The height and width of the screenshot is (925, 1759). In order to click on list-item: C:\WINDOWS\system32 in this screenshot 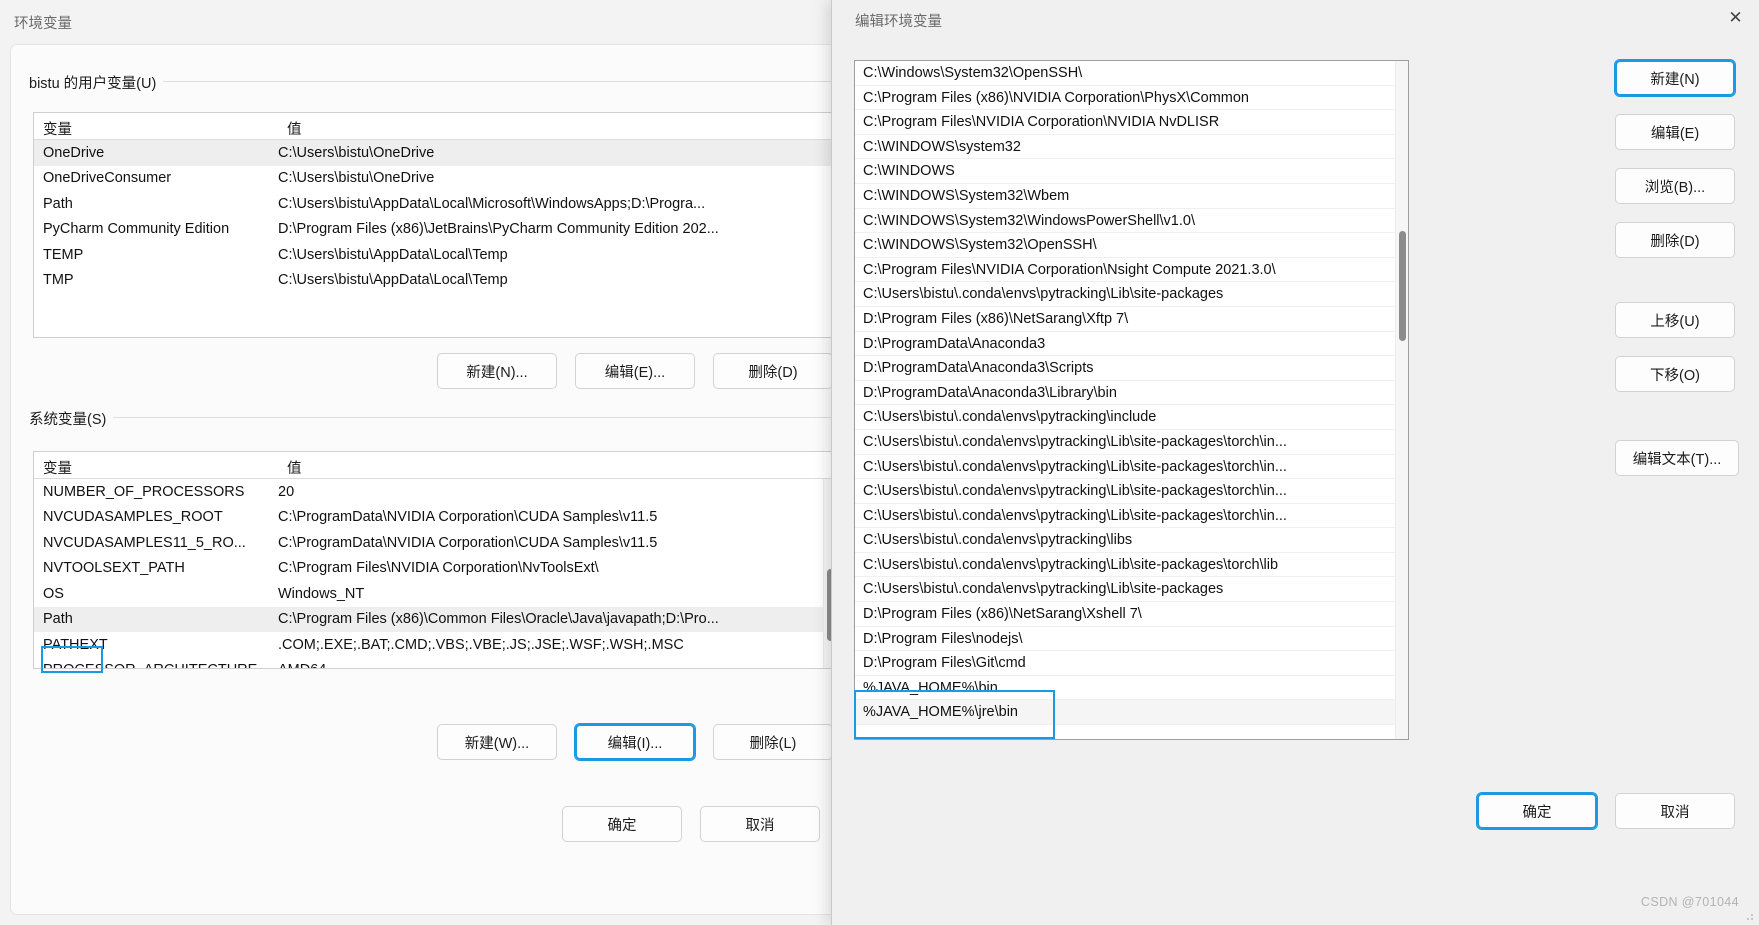, I will do `click(1131, 147)`.